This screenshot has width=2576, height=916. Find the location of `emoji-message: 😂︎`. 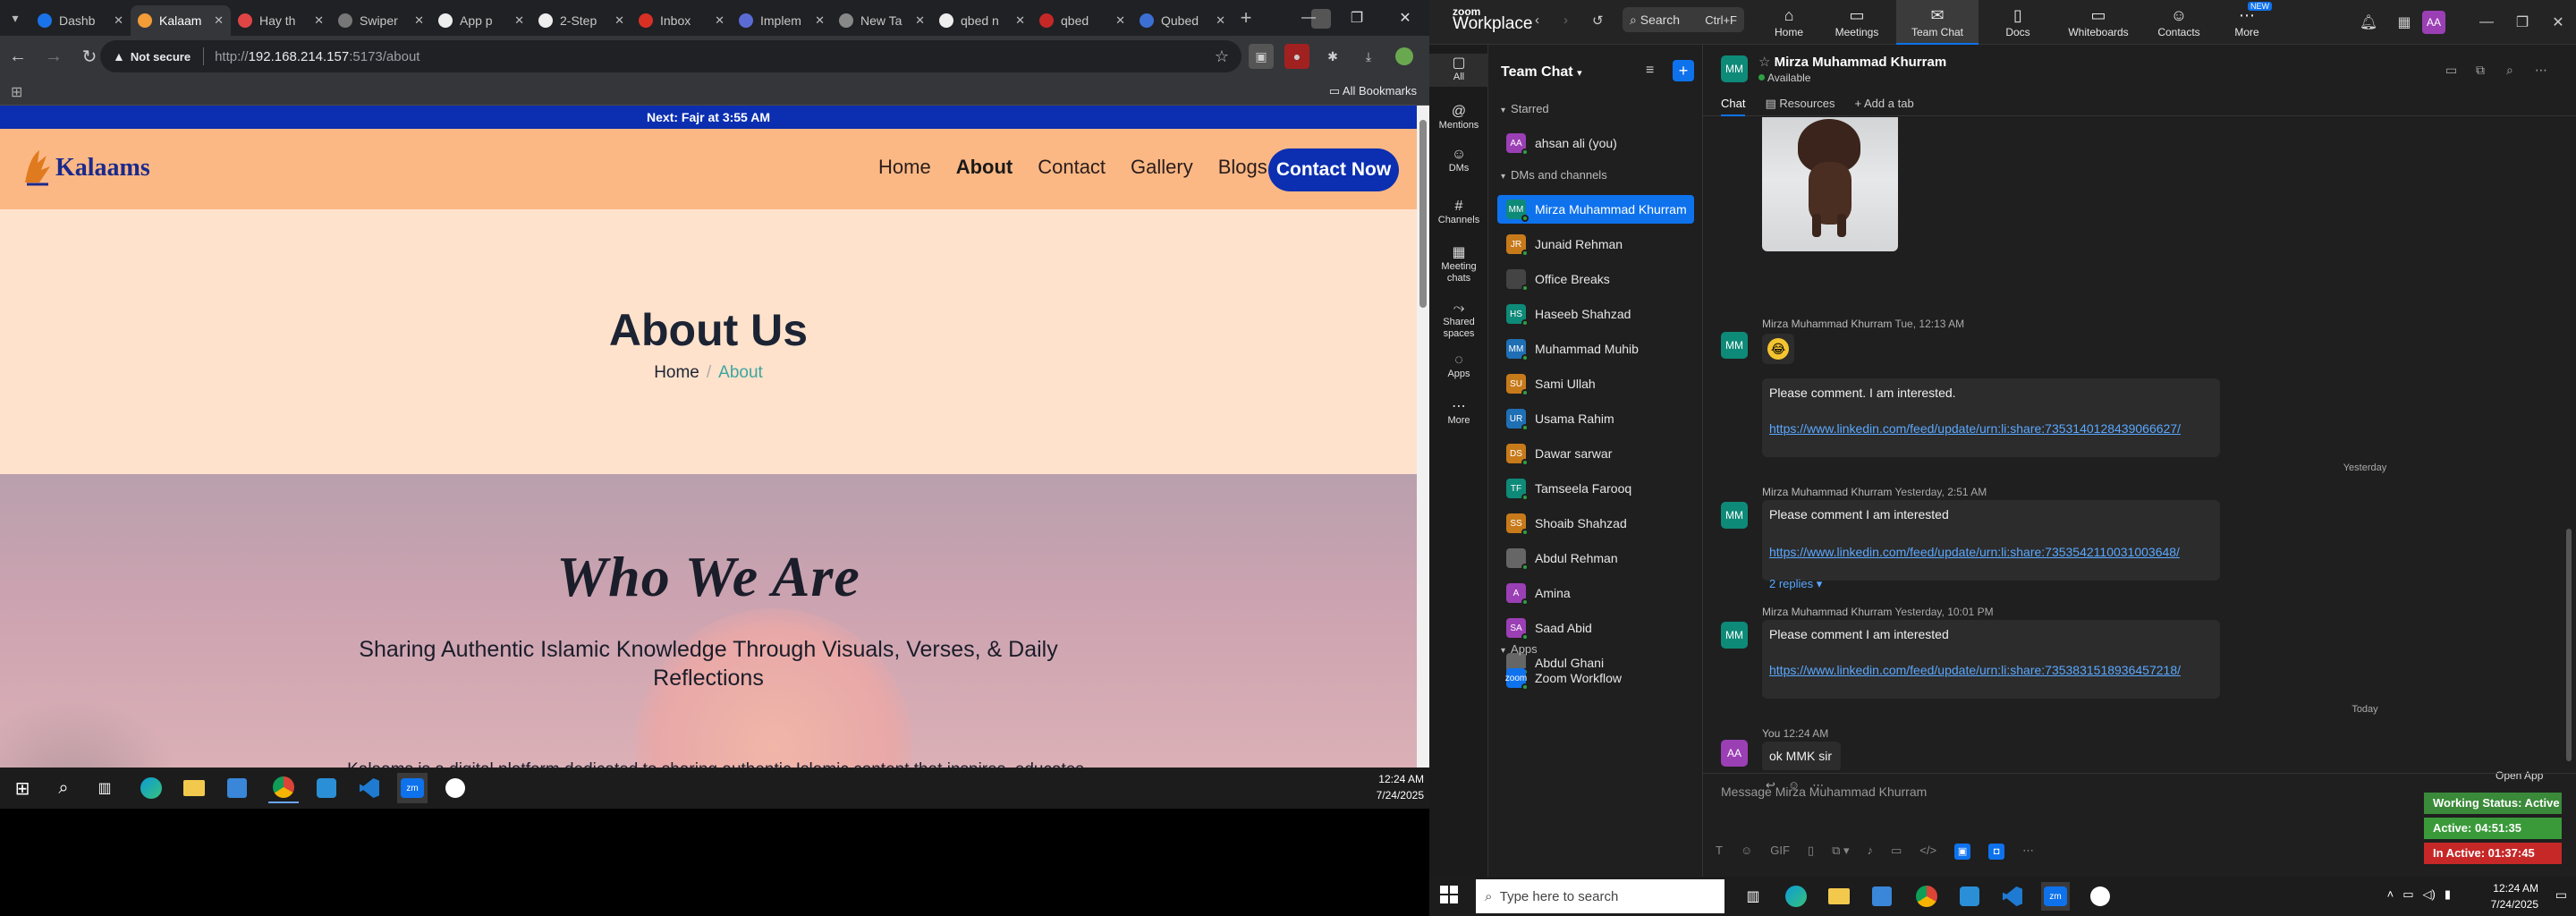

emoji-message: 😂︎ is located at coordinates (1778, 349).